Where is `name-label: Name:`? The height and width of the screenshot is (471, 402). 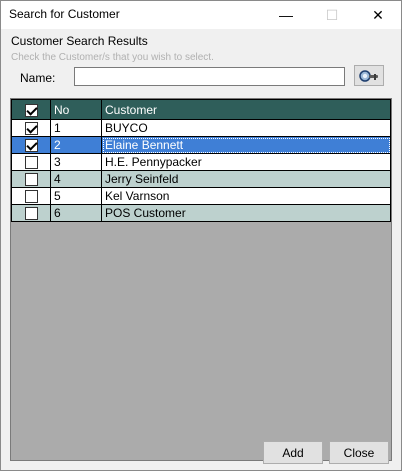 name-label: Name: is located at coordinates (38, 78).